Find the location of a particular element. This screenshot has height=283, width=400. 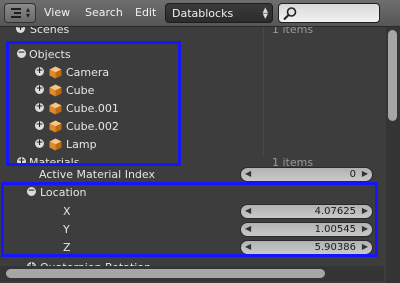

tree-label: Scenes is located at coordinates (50, 31).